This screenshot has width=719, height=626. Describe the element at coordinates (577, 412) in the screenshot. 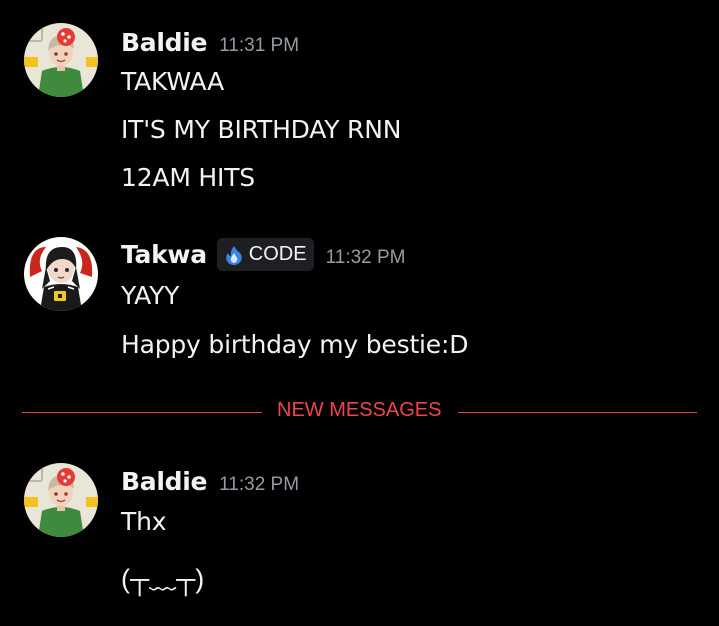

I see `new-messages-divider-right` at that location.